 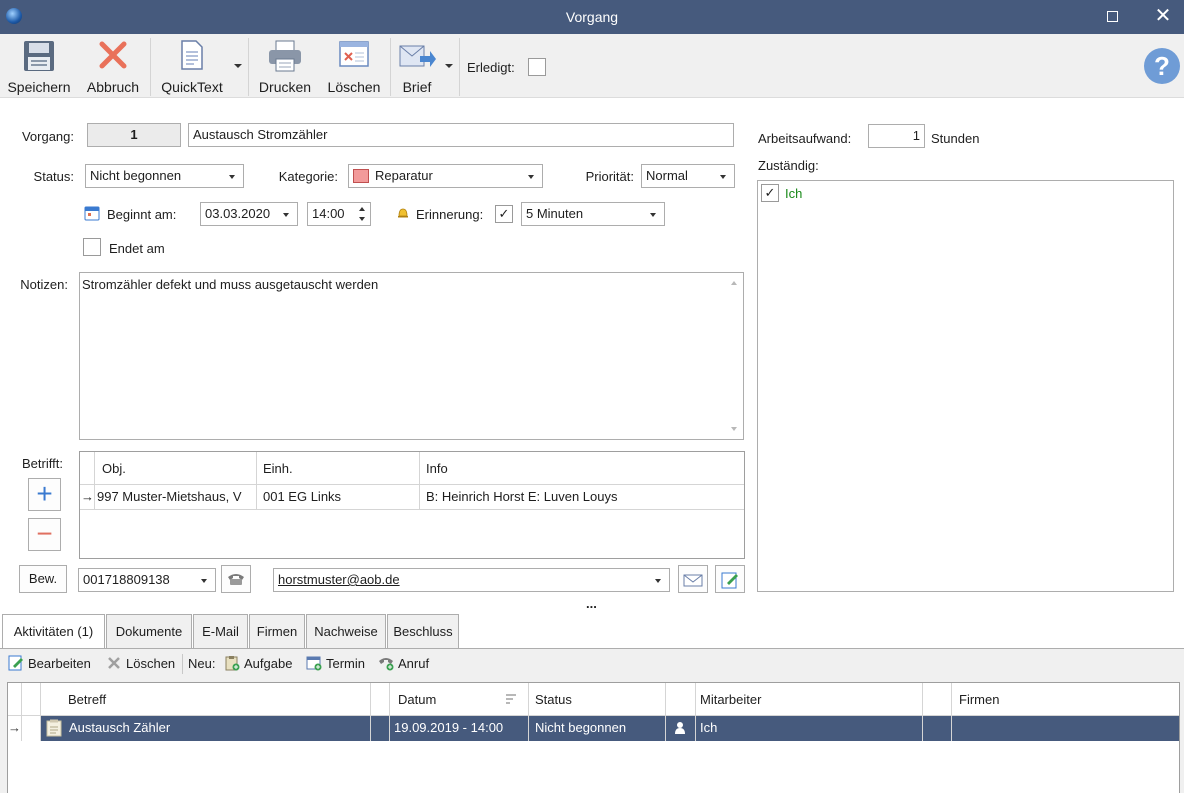 I want to click on reminder-label: Erinnerung:, so click(x=450, y=214).